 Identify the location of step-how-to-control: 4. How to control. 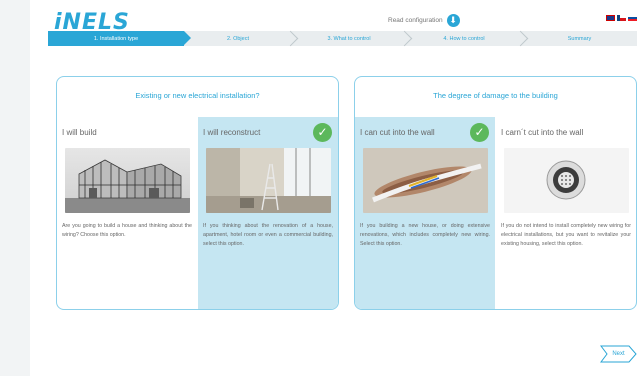
(467, 38).